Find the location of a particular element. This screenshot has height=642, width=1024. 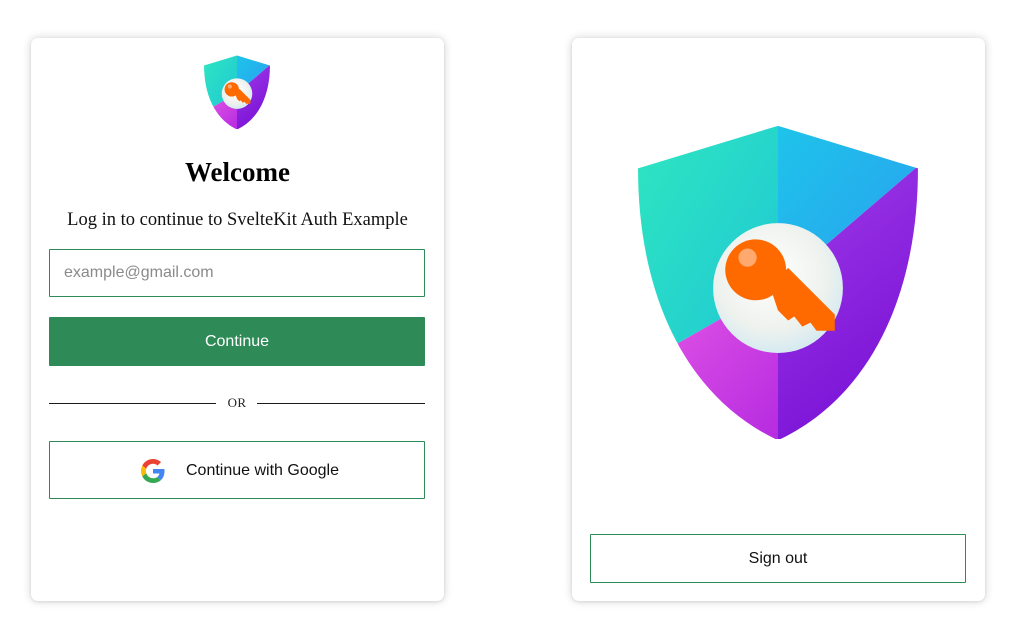

or-divider: OR is located at coordinates (237, 403).